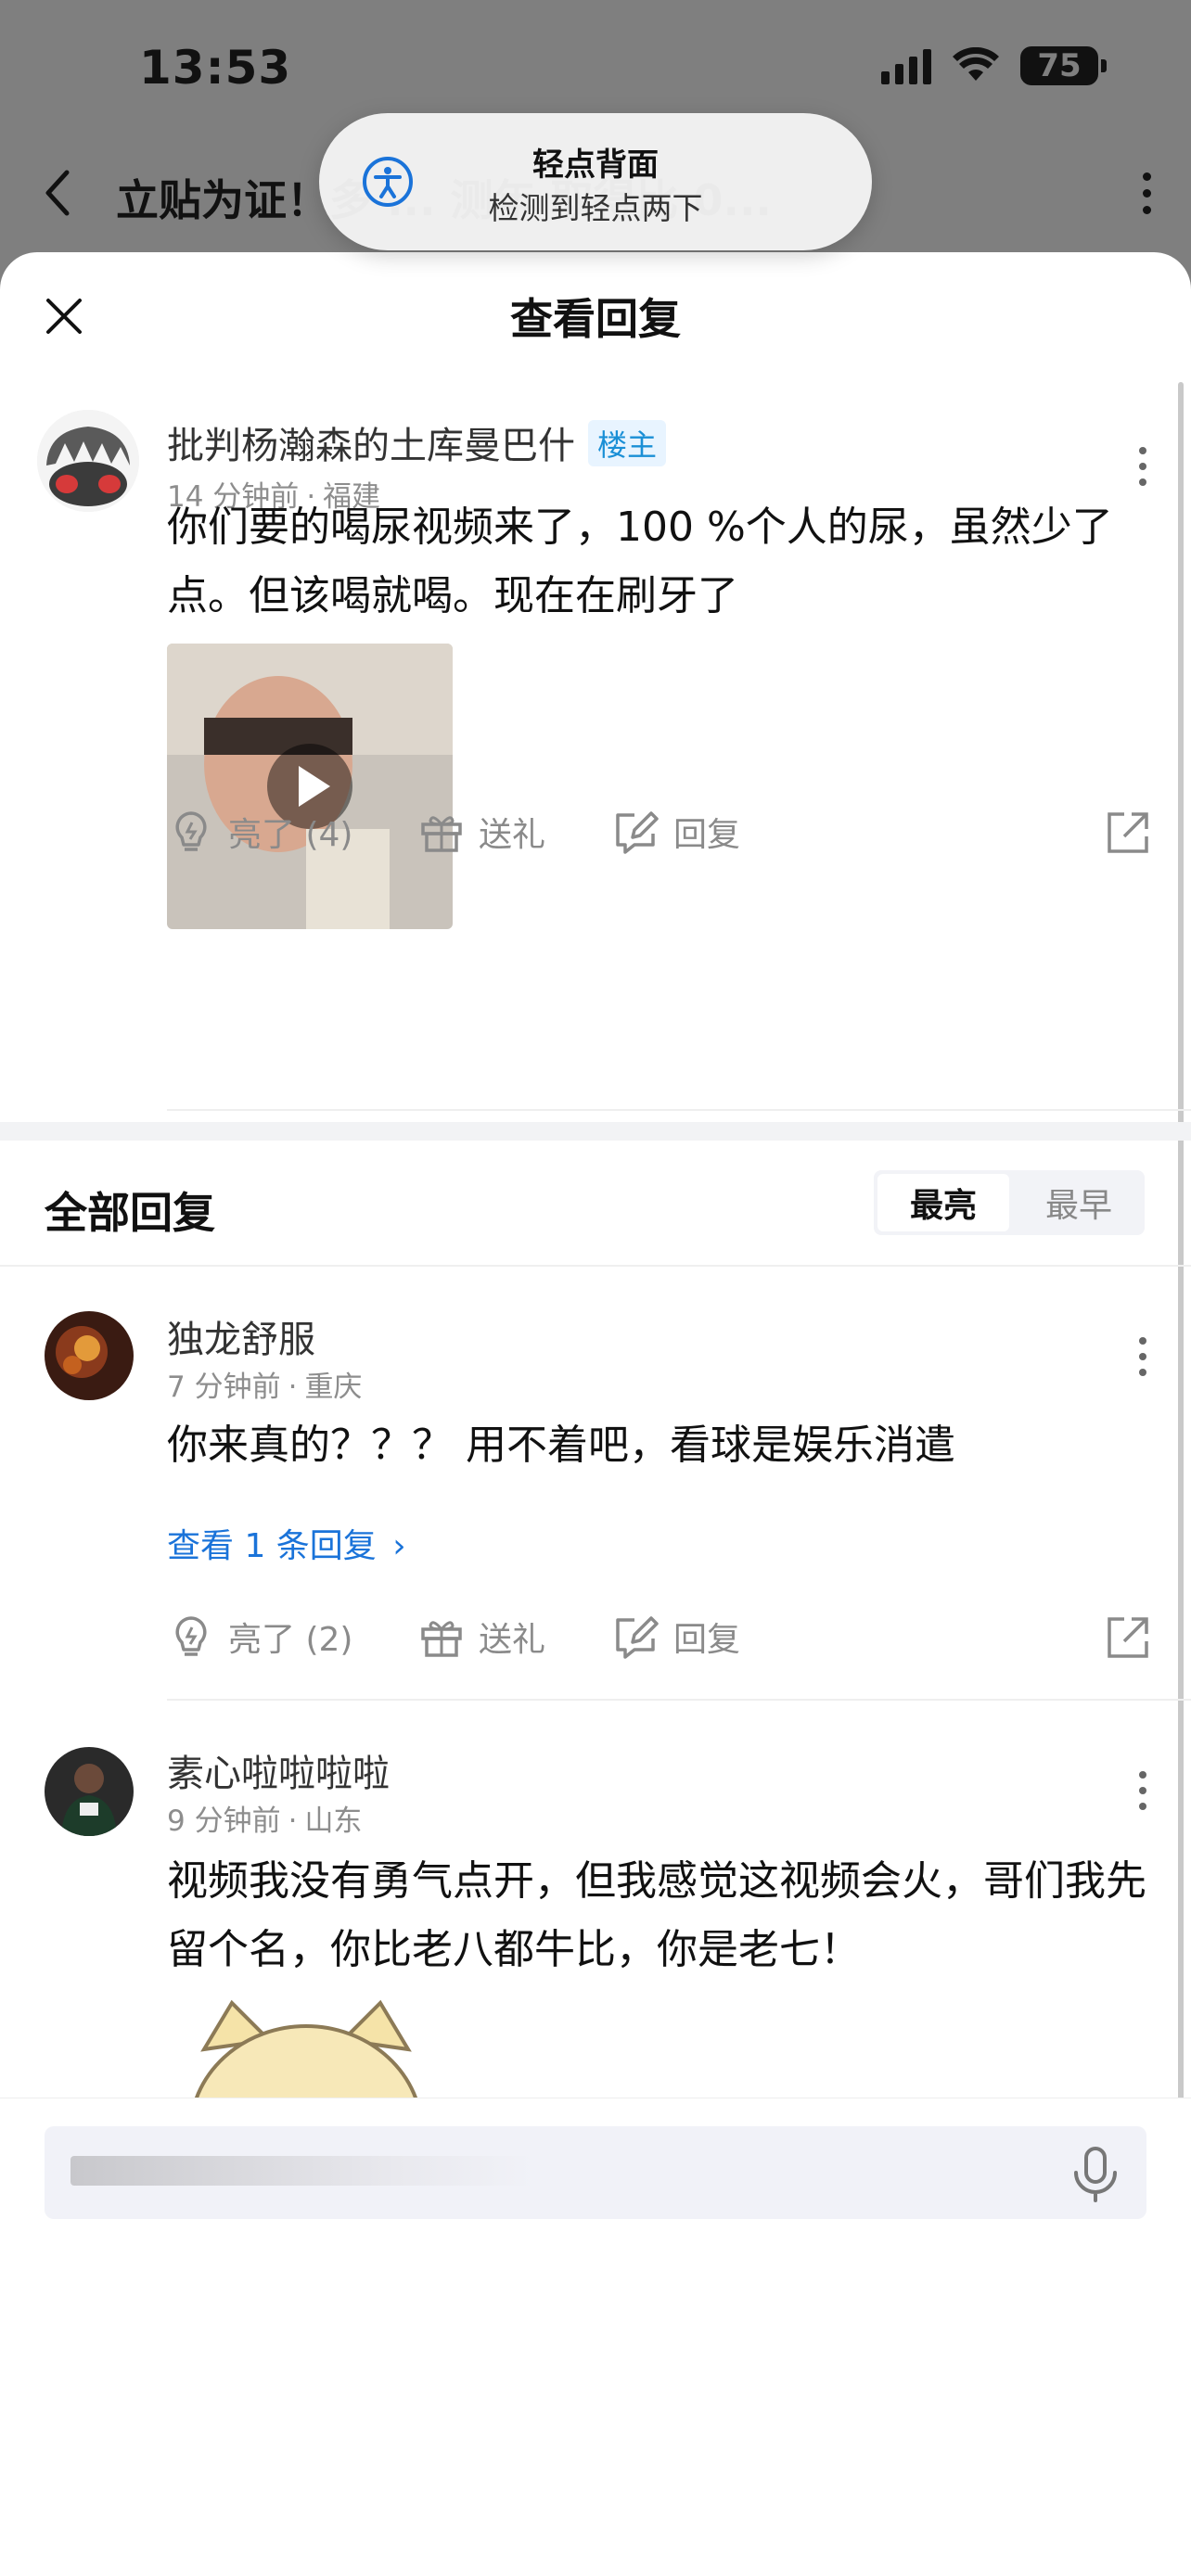  What do you see at coordinates (976, 64) in the screenshot?
I see `wifi-icon` at bounding box center [976, 64].